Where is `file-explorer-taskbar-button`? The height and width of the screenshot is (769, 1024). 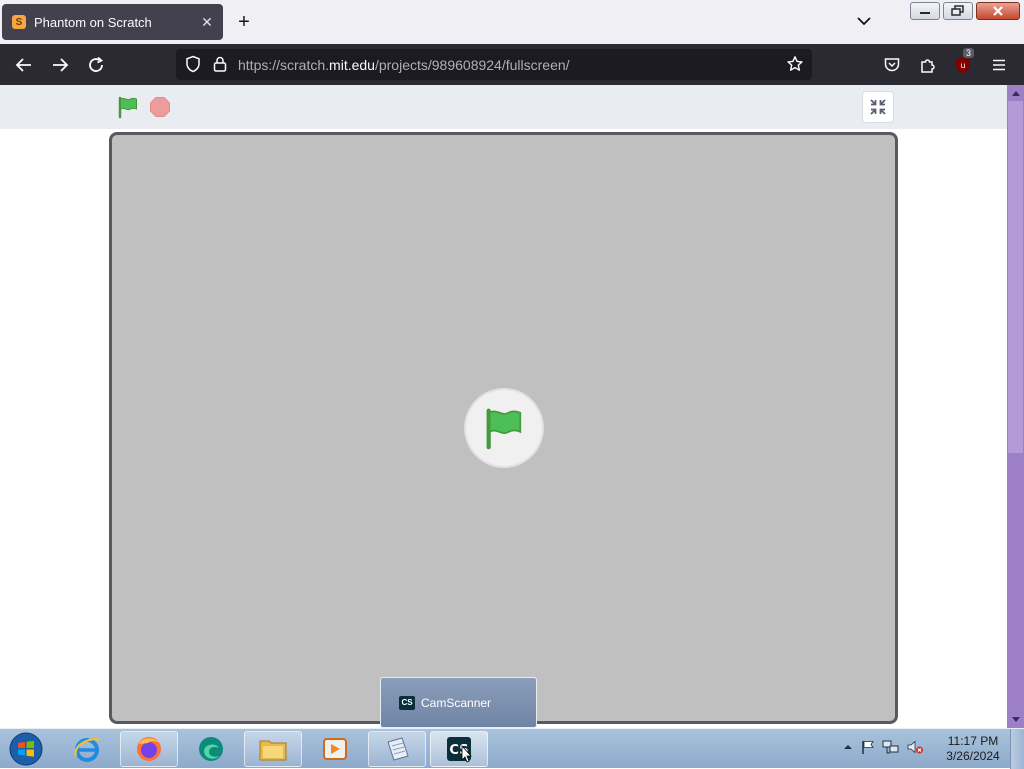 file-explorer-taskbar-button is located at coordinates (273, 749).